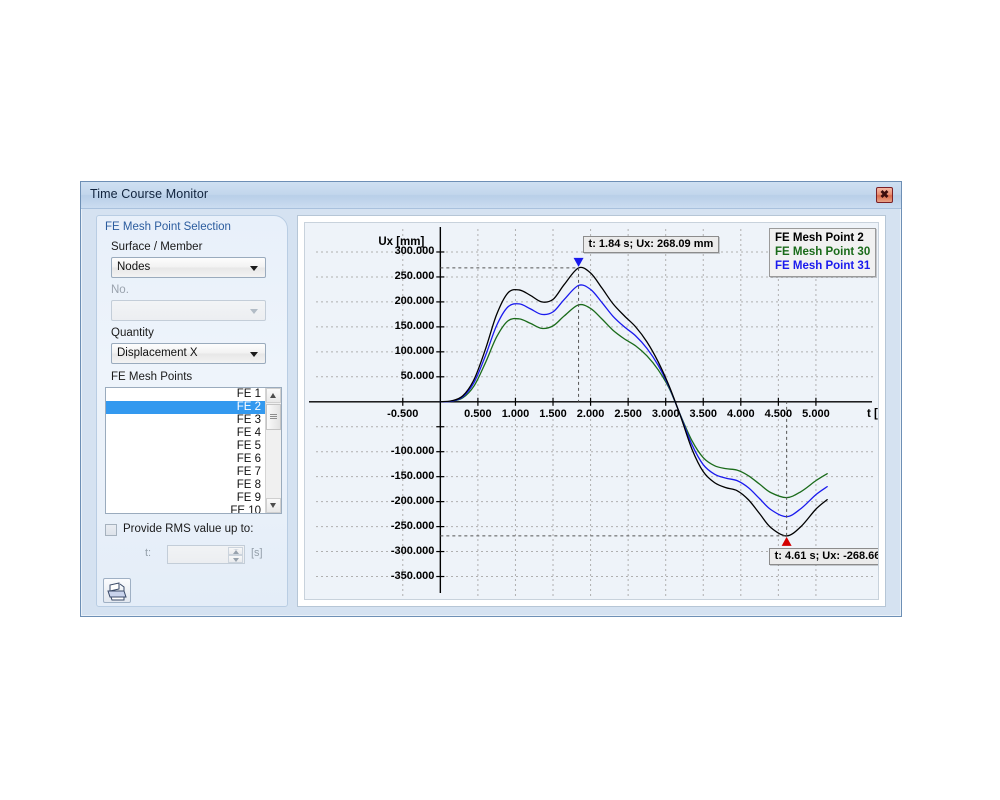 Image resolution: width=1000 pixels, height=800 pixels. I want to click on close-glyph: ✖, so click(884, 195).